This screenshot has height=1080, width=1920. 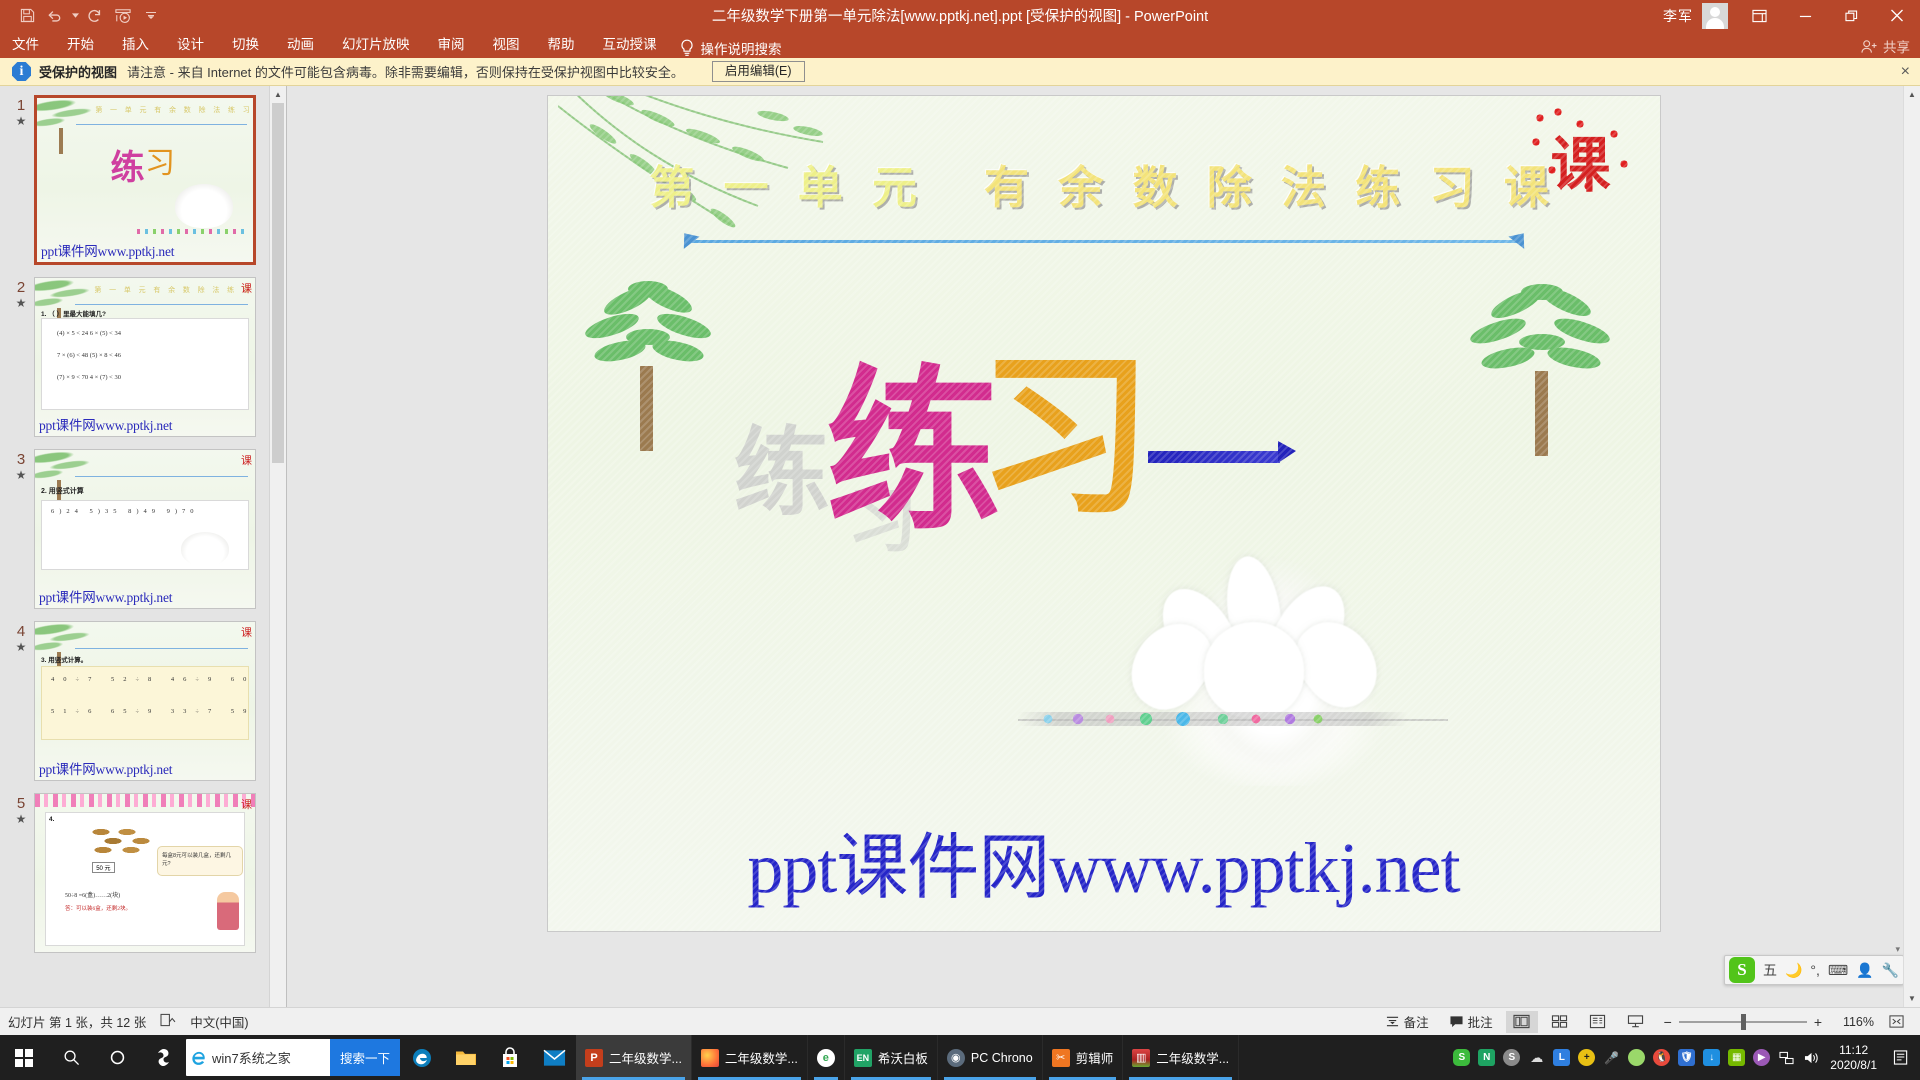 I want to click on share-button: 共享, so click(x=1885, y=46).